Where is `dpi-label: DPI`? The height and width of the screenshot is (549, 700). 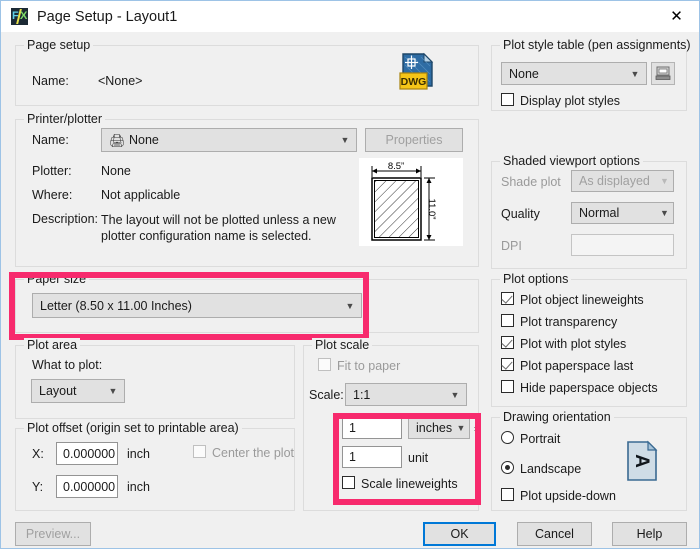
dpi-label: DPI is located at coordinates (511, 246).